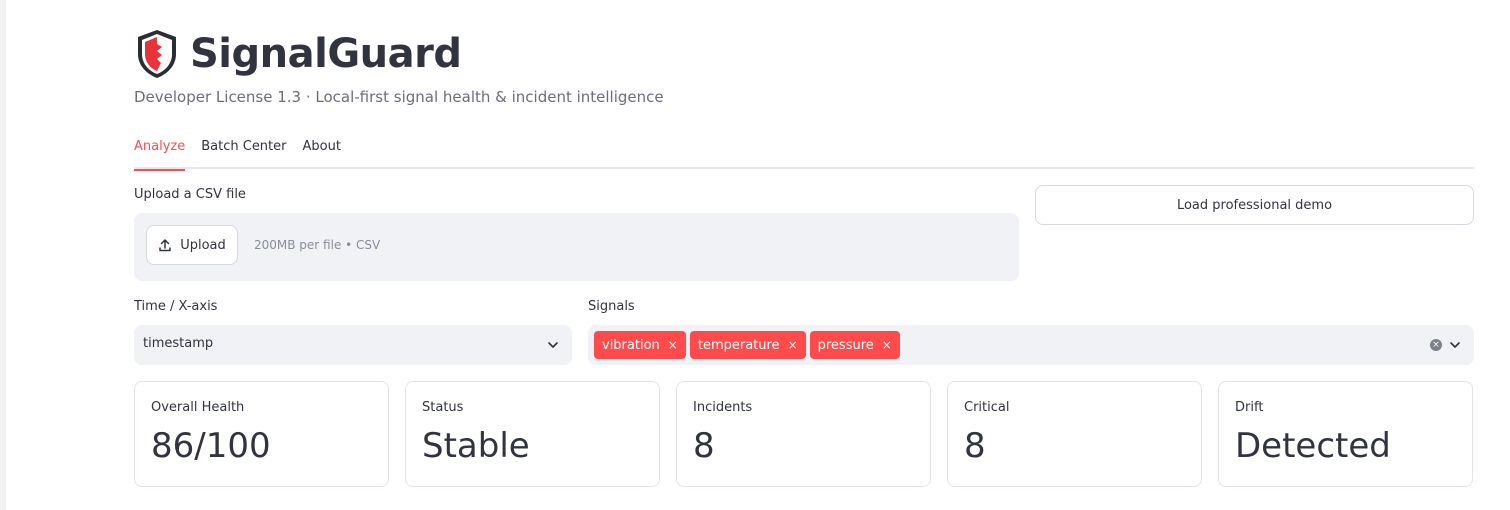  Describe the element at coordinates (1074, 434) in the screenshot. I see `metric-critical: Critical 8` at that location.